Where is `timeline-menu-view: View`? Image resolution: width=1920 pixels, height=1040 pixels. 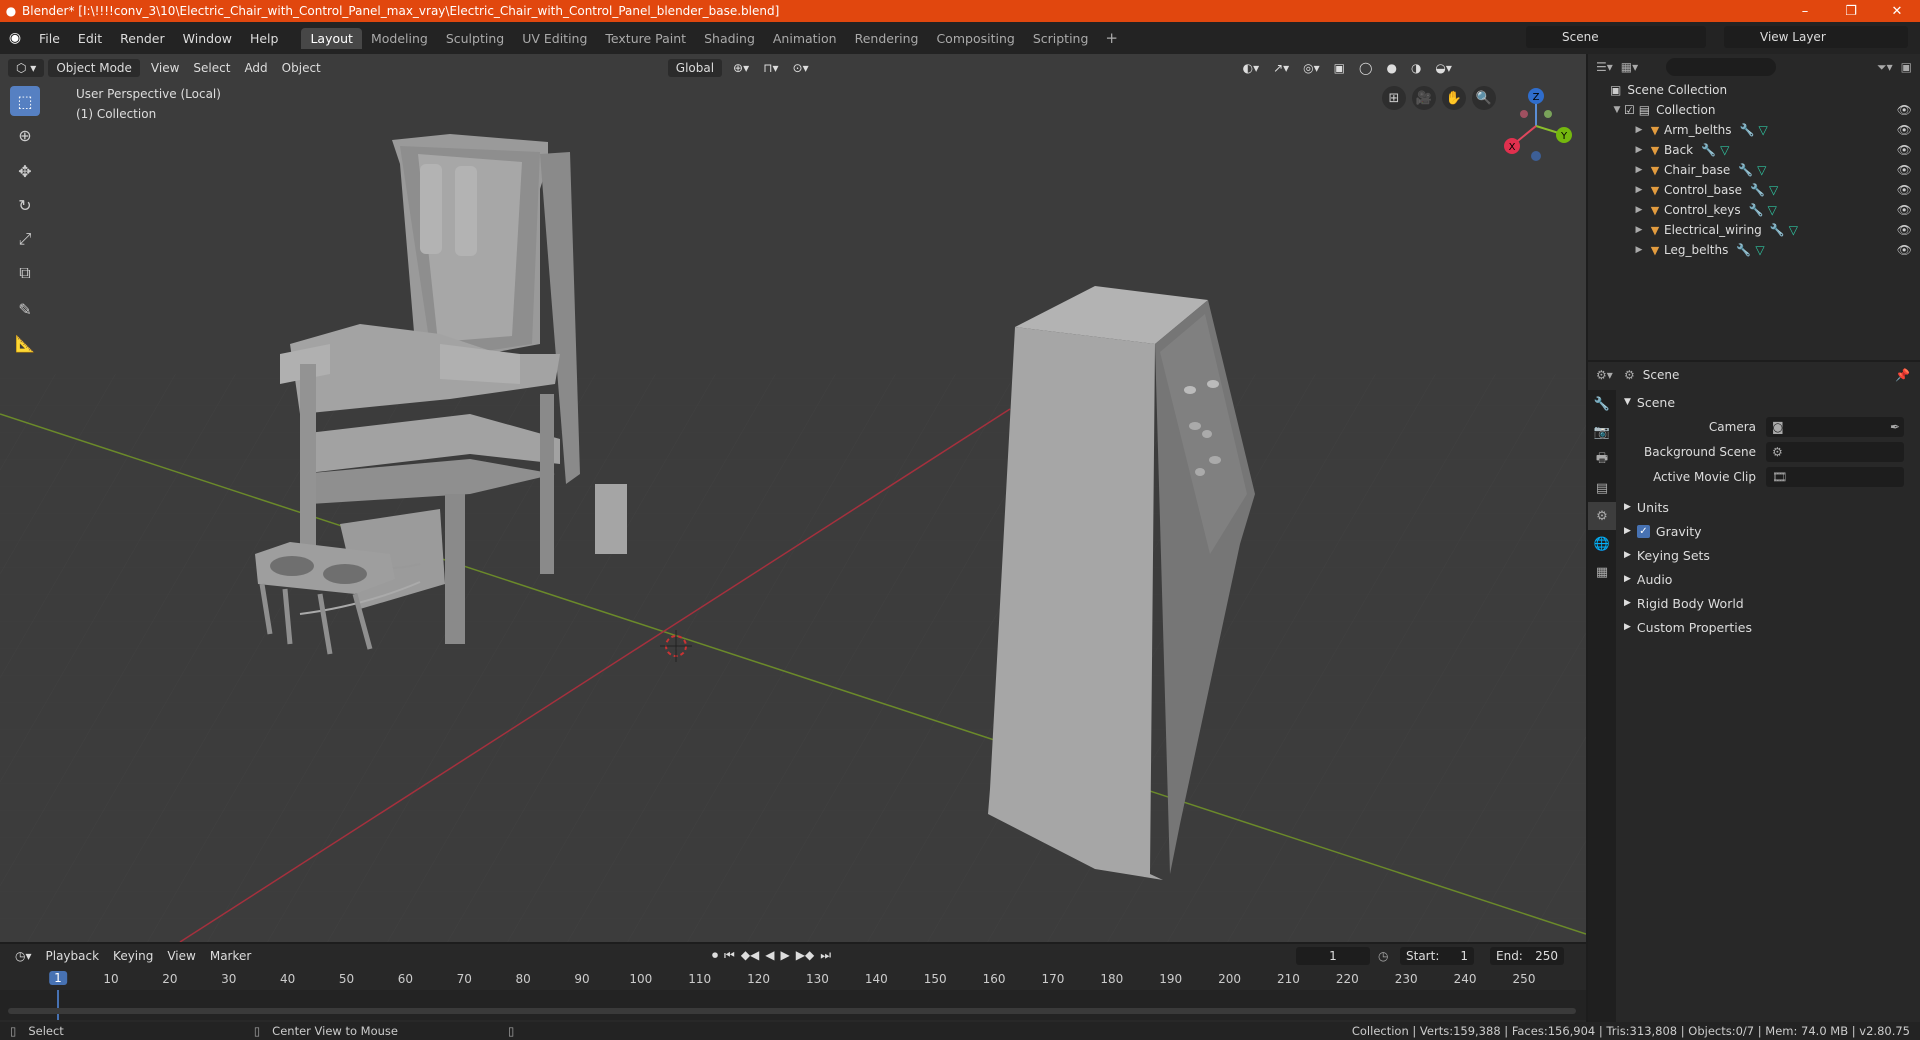 timeline-menu-view: View is located at coordinates (181, 956).